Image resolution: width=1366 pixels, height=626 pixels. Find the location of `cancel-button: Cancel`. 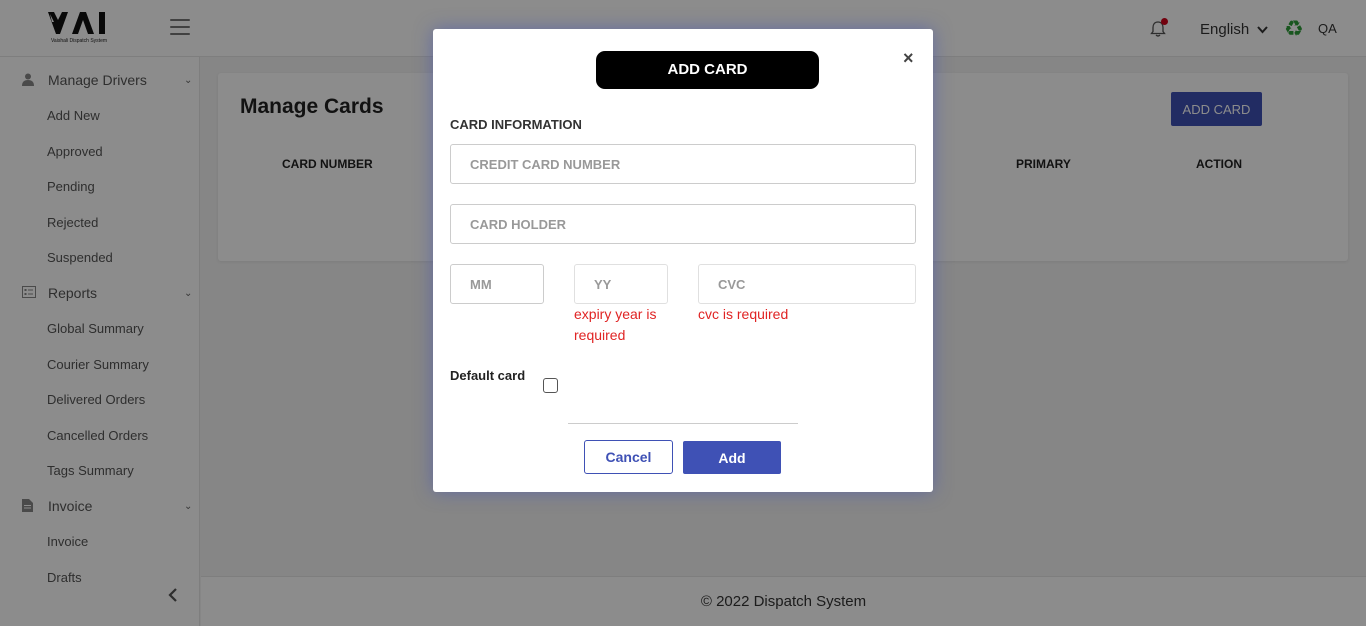

cancel-button: Cancel is located at coordinates (628, 457).